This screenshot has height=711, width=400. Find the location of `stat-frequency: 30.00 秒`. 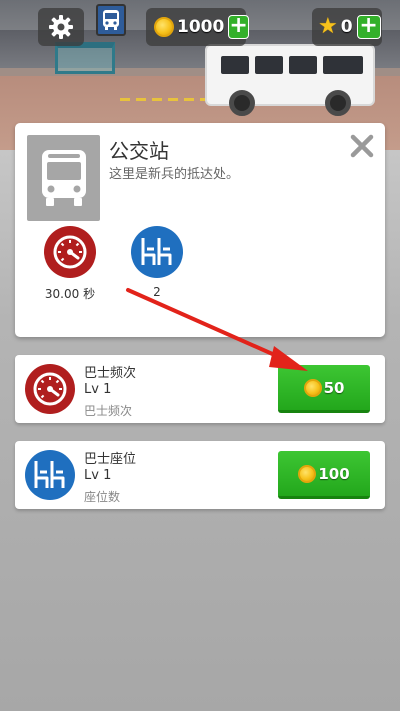

stat-frequency: 30.00 秒 is located at coordinates (70, 264).